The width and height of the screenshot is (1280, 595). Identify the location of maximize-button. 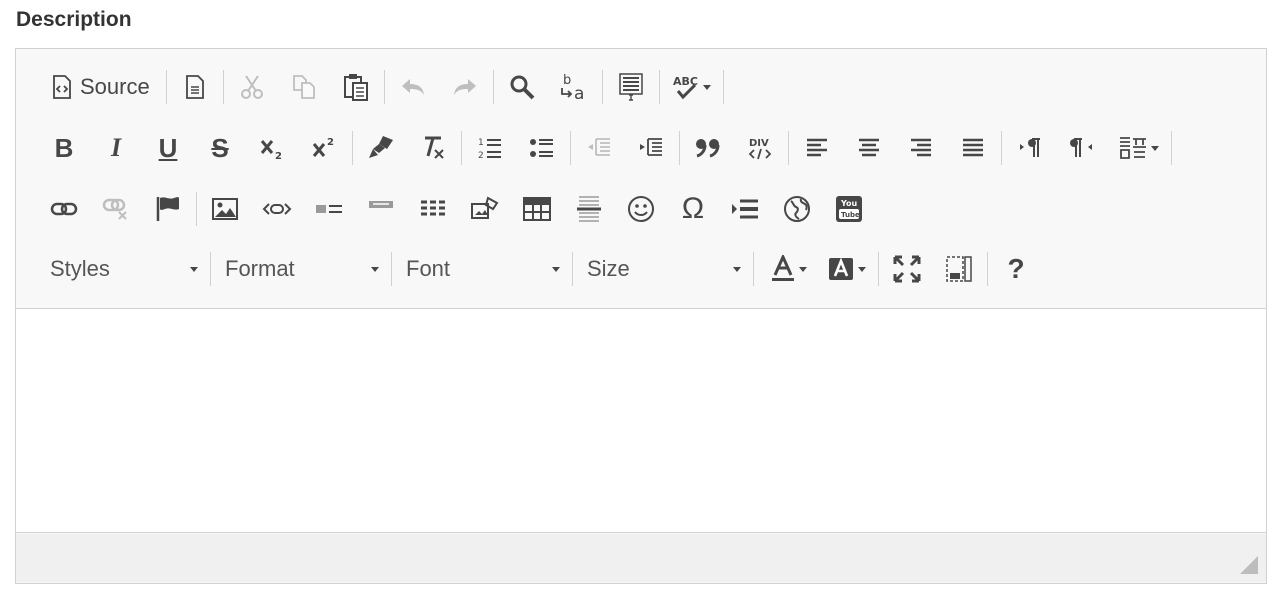
(907, 269).